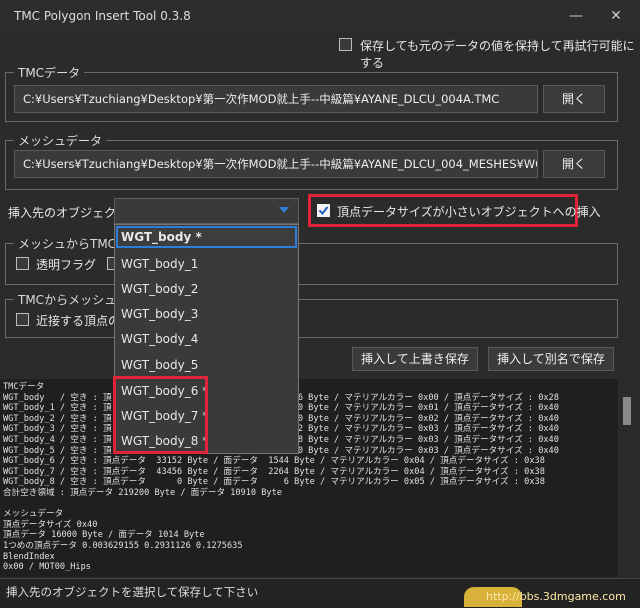 This screenshot has width=640, height=608. What do you see at coordinates (22, 263) in the screenshot?
I see `transparent-flag-checkbox` at bounding box center [22, 263].